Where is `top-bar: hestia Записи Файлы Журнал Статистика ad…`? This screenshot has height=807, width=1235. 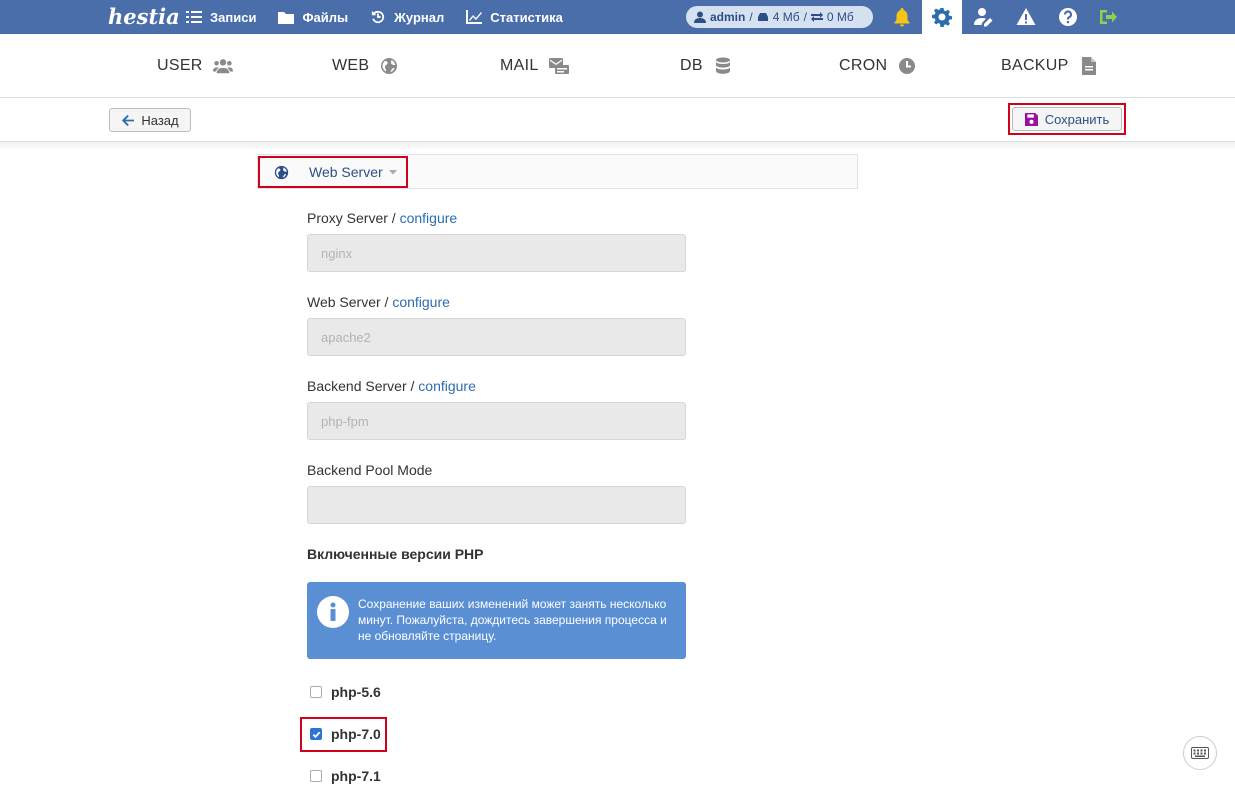
top-bar: hestia Записи Файлы Журнал Статистика ad… is located at coordinates (617, 17).